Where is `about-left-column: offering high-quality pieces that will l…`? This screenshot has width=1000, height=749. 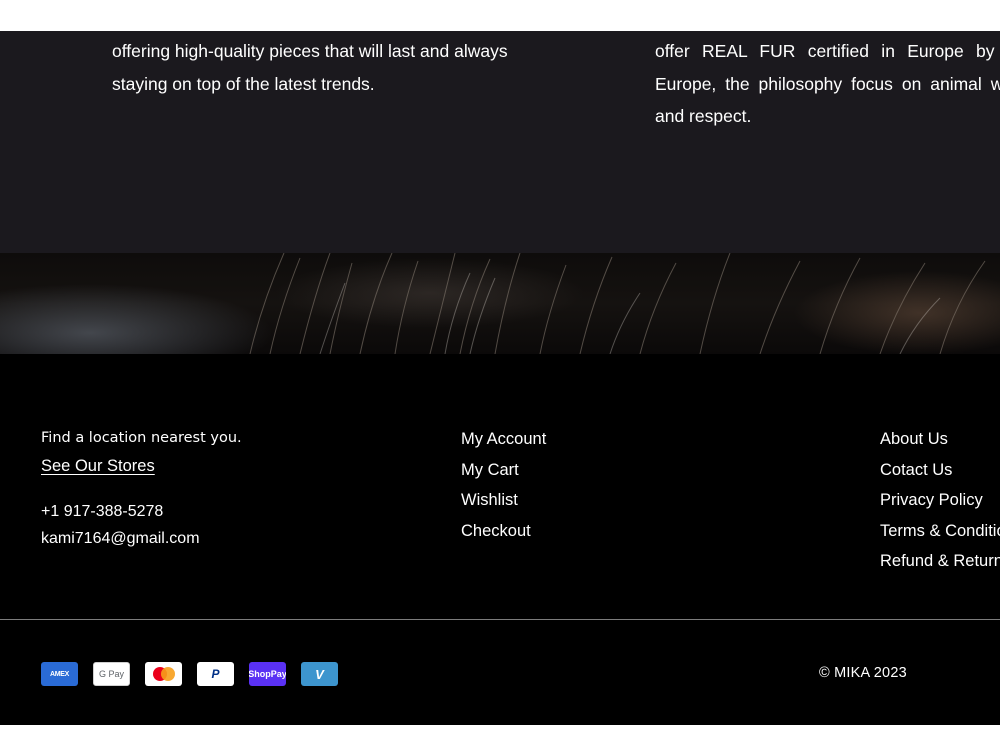
about-left-column: offering high-quality pieces that will l… is located at coordinates (332, 67).